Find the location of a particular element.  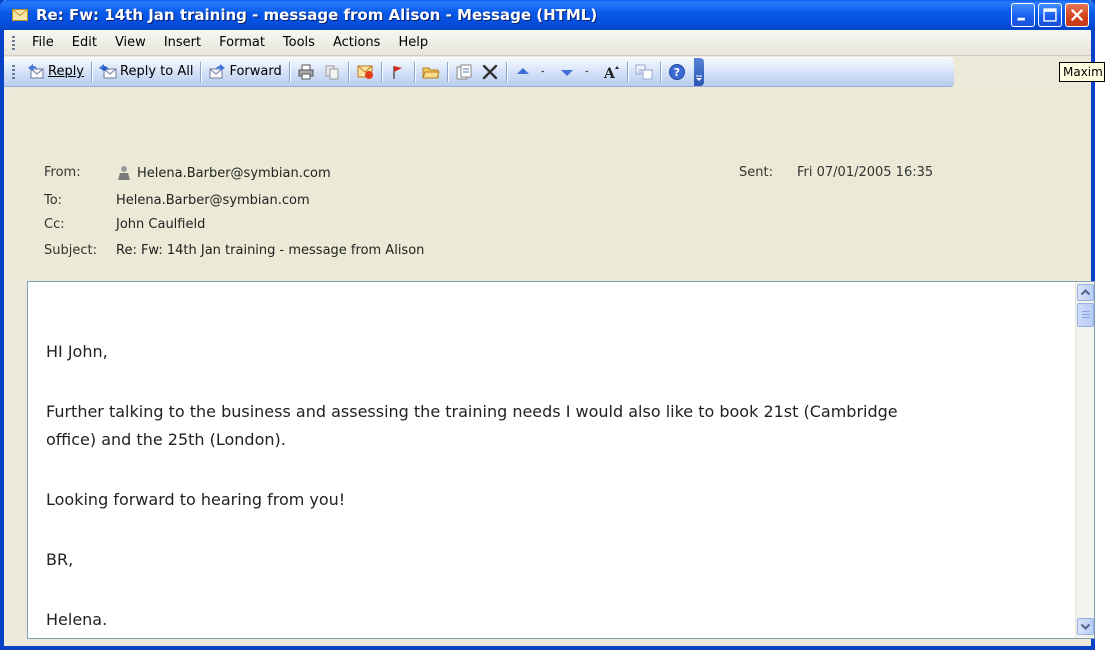

close-button is located at coordinates (1077, 15).